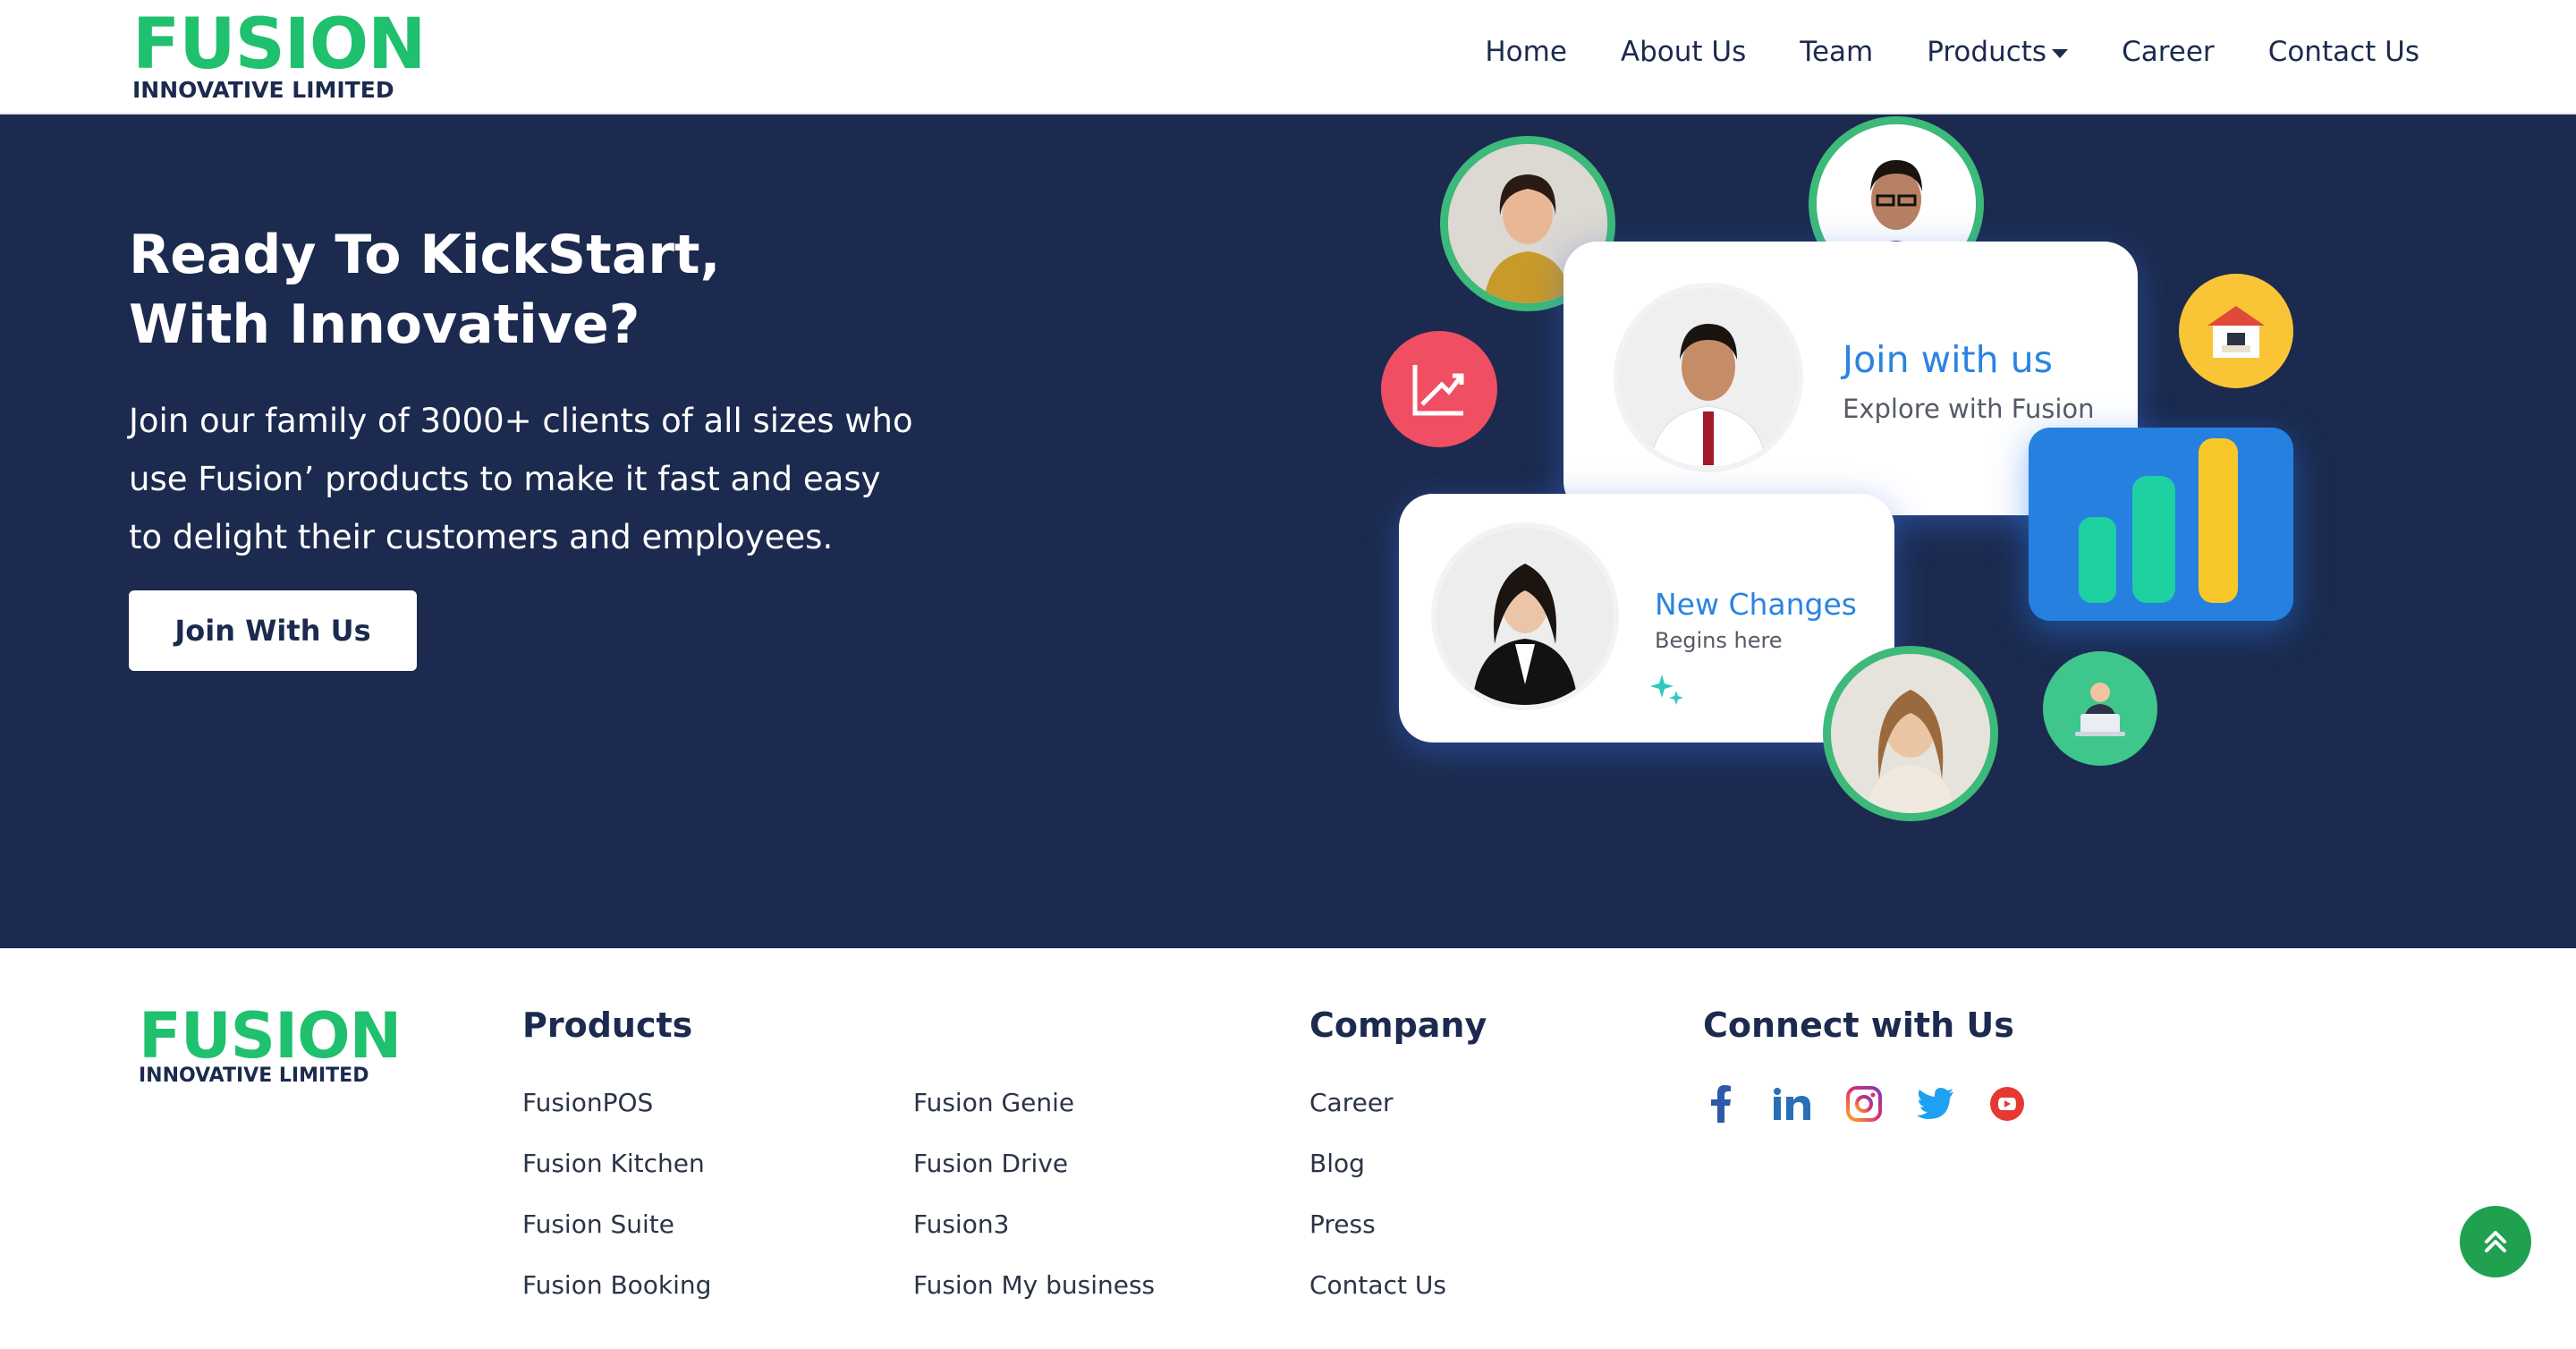  Describe the element at coordinates (613, 1163) in the screenshot. I see `footer-link-fusion-kitchen: Fusion Kitchen` at that location.